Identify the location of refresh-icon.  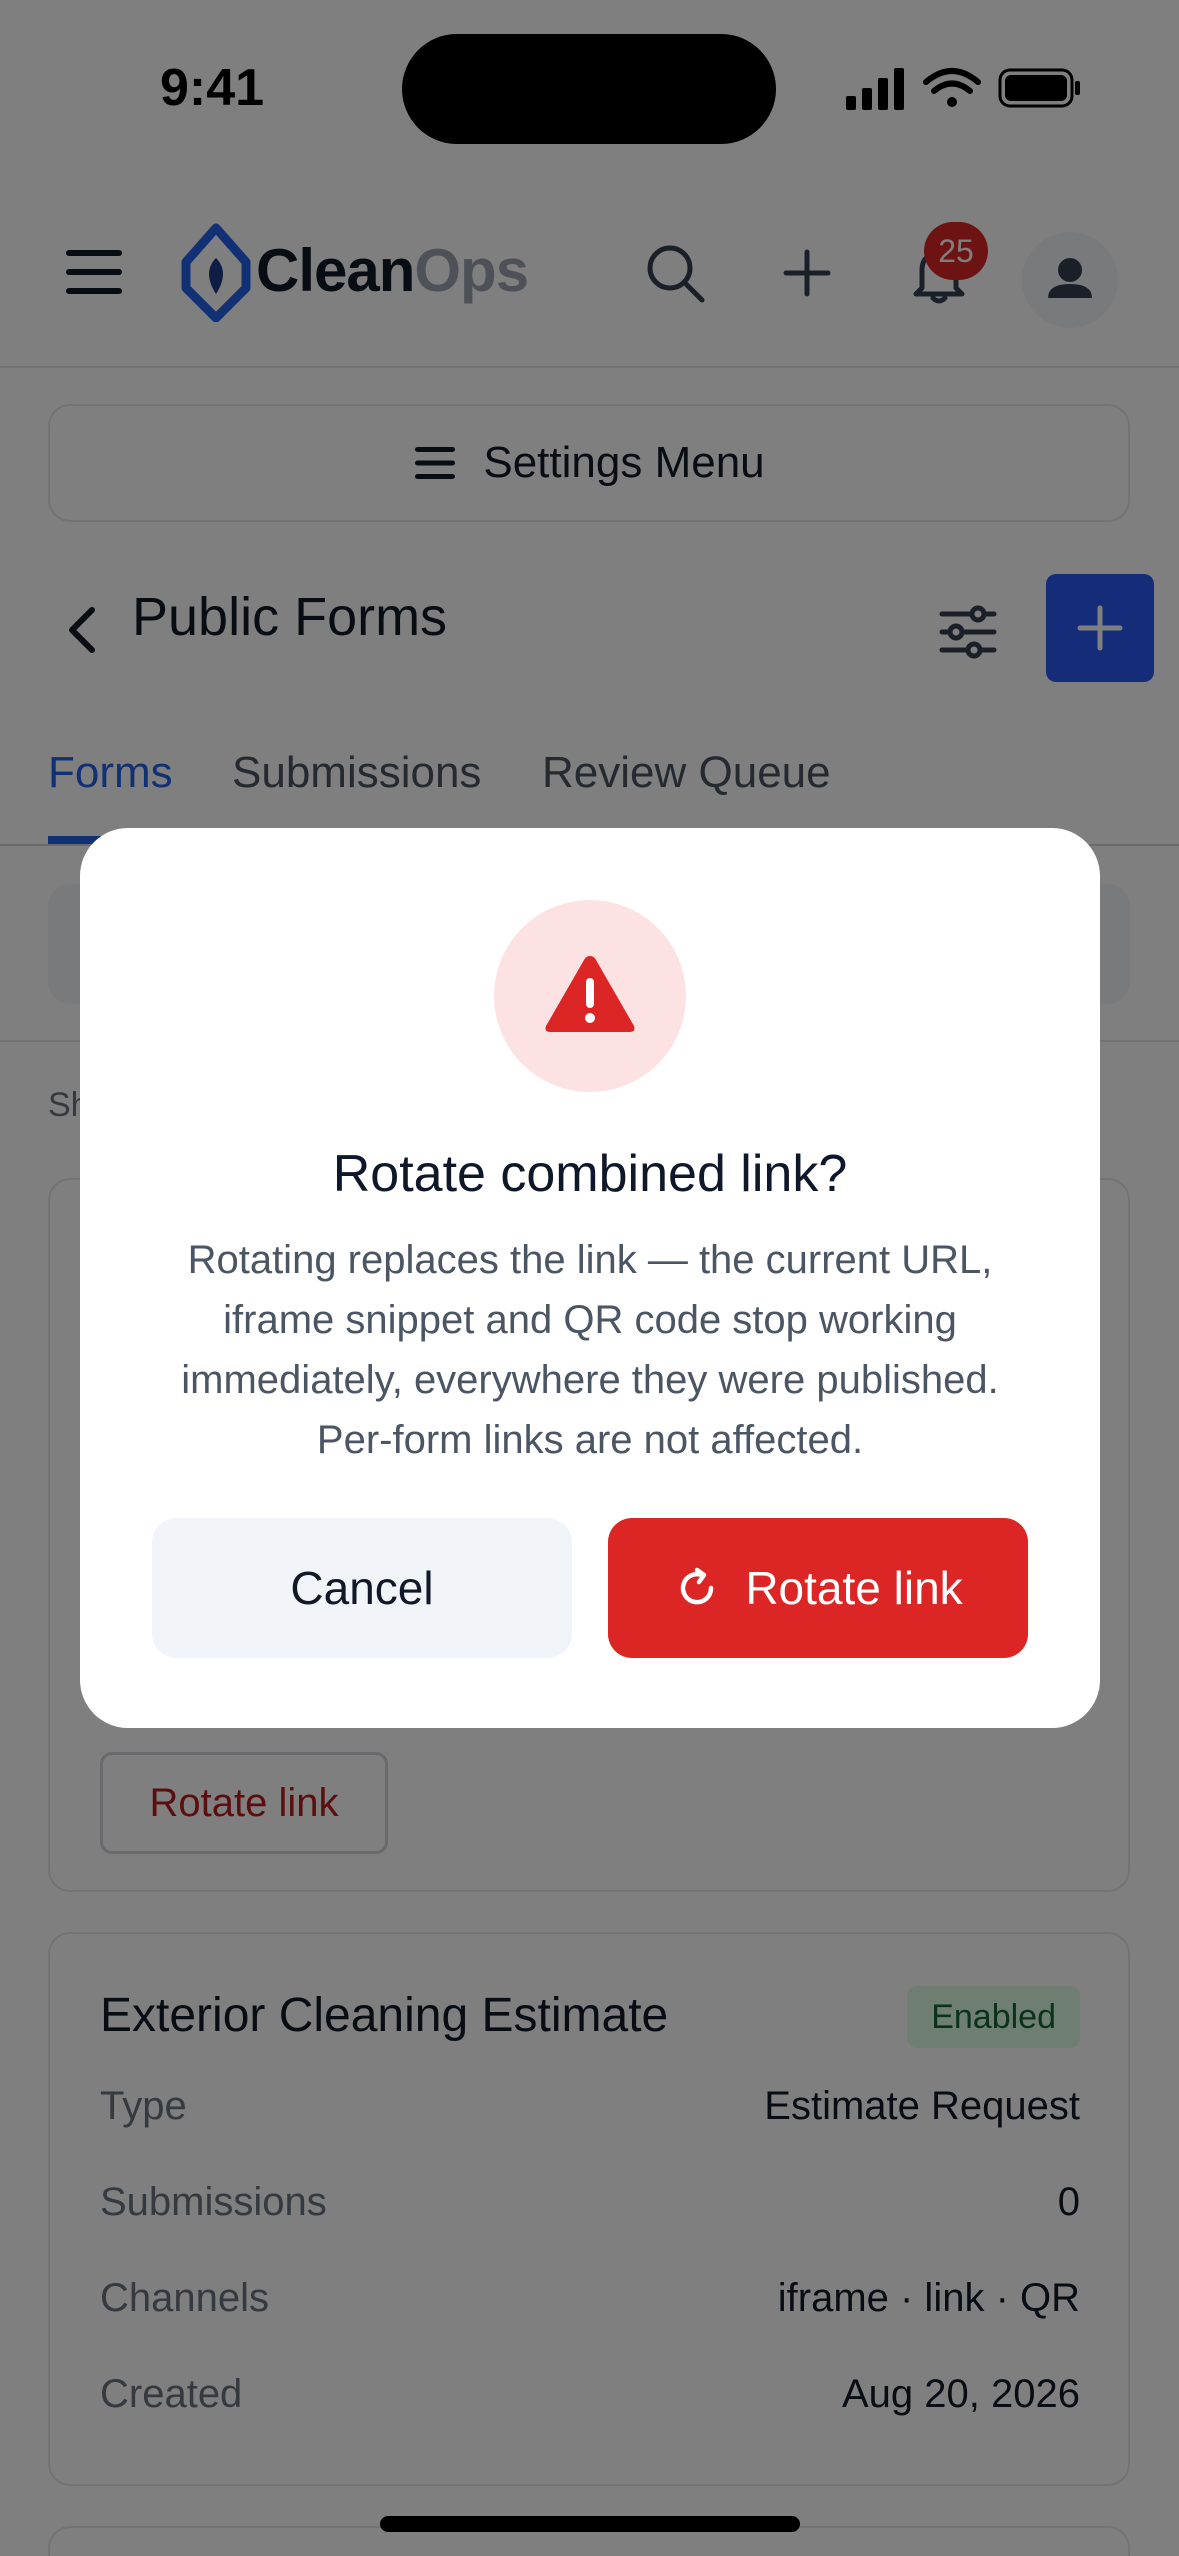
(697, 1586).